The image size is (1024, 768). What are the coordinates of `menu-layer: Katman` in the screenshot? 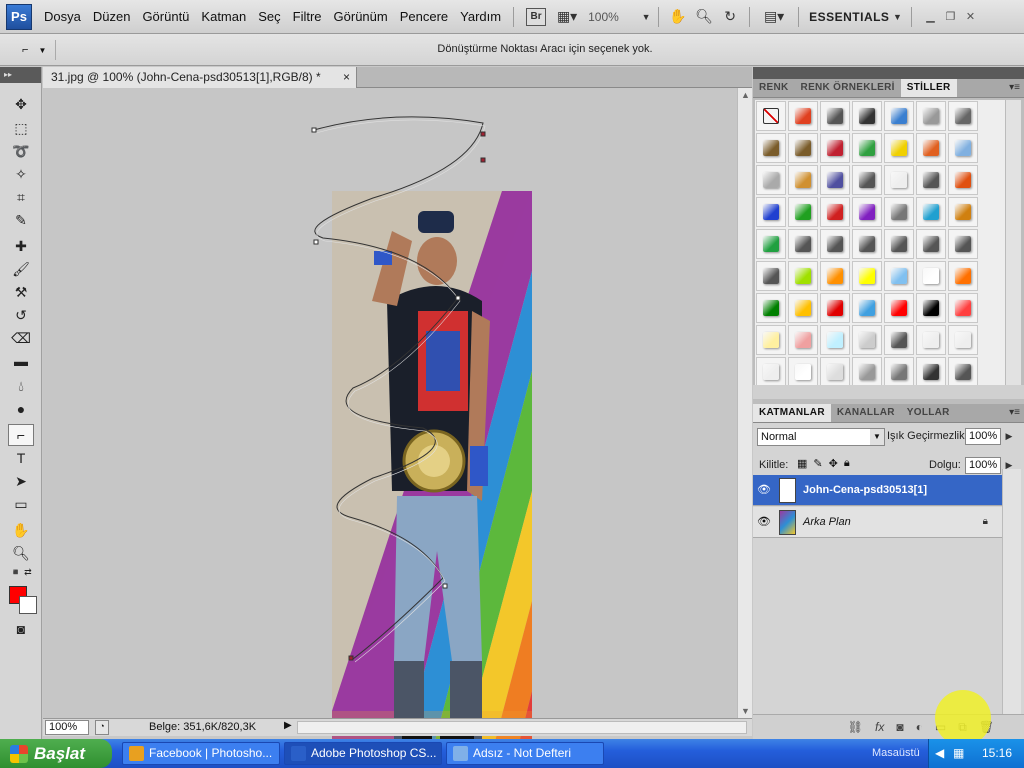 It's located at (223, 17).